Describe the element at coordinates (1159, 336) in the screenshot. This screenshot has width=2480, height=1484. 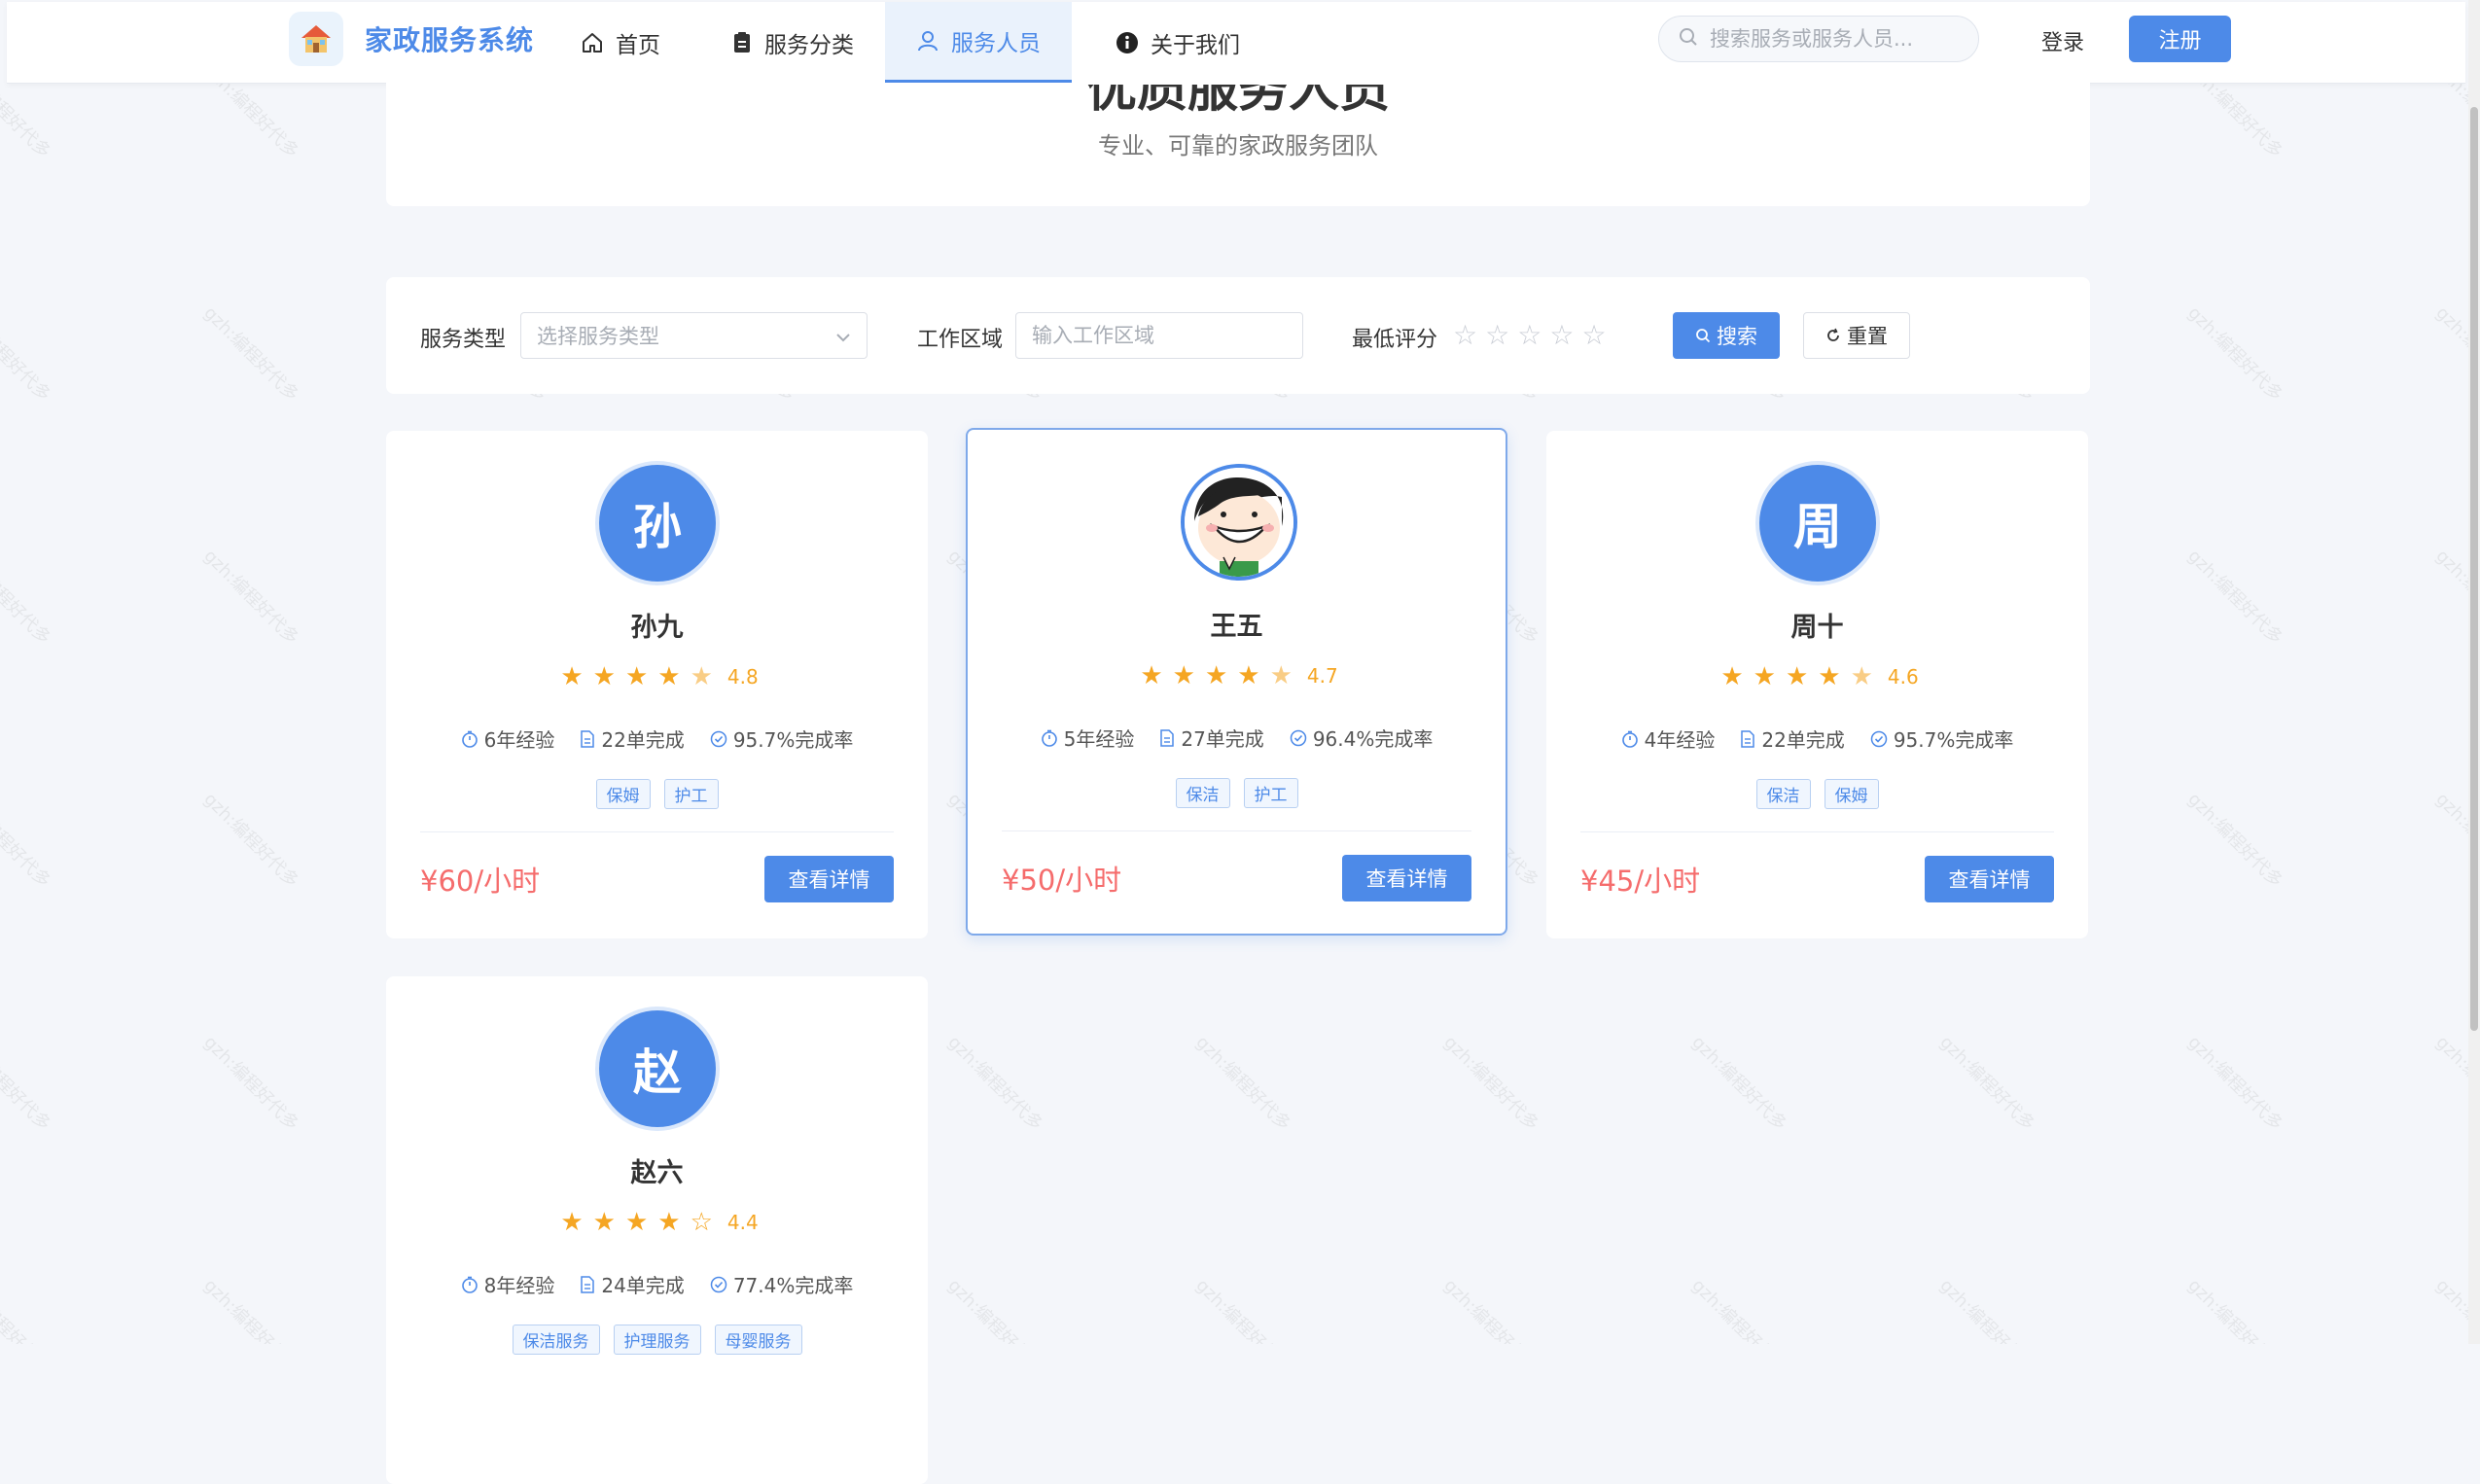
I see `area-input` at that location.